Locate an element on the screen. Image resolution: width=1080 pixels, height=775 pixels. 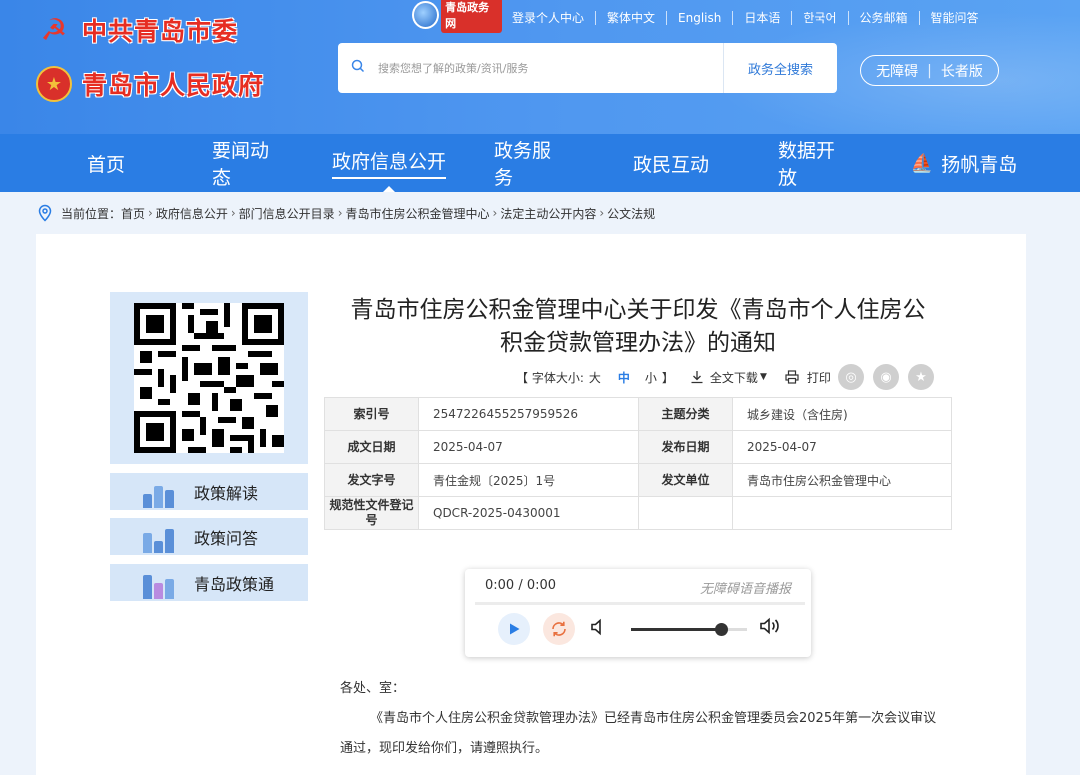
accessibility-switch: 无障碍 | 长者版 is located at coordinates (929, 70).